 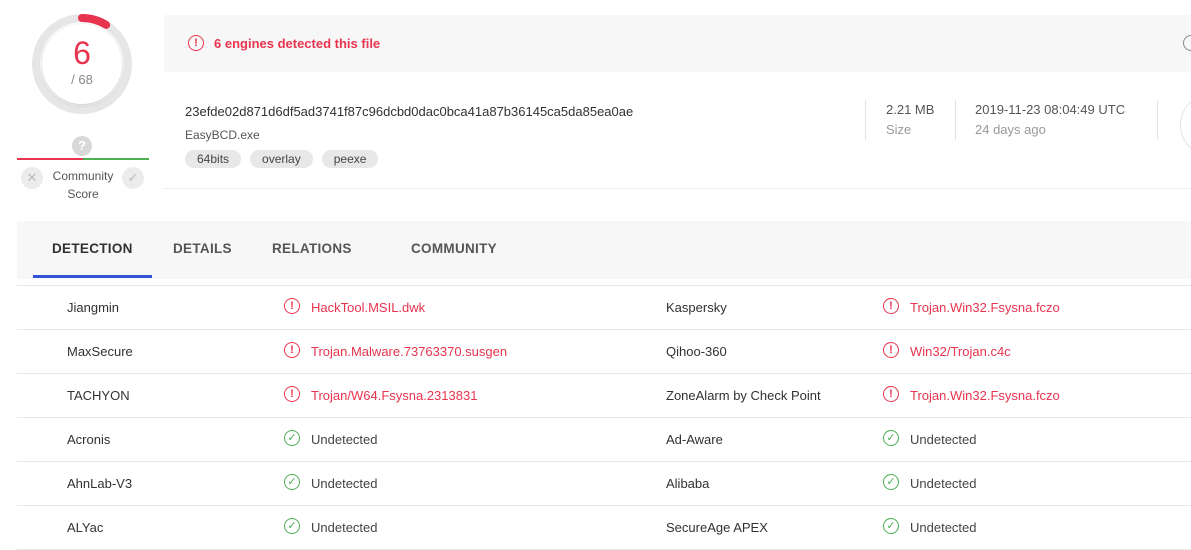 I want to click on vote-malicious-button: ✕, so click(x=32, y=178).